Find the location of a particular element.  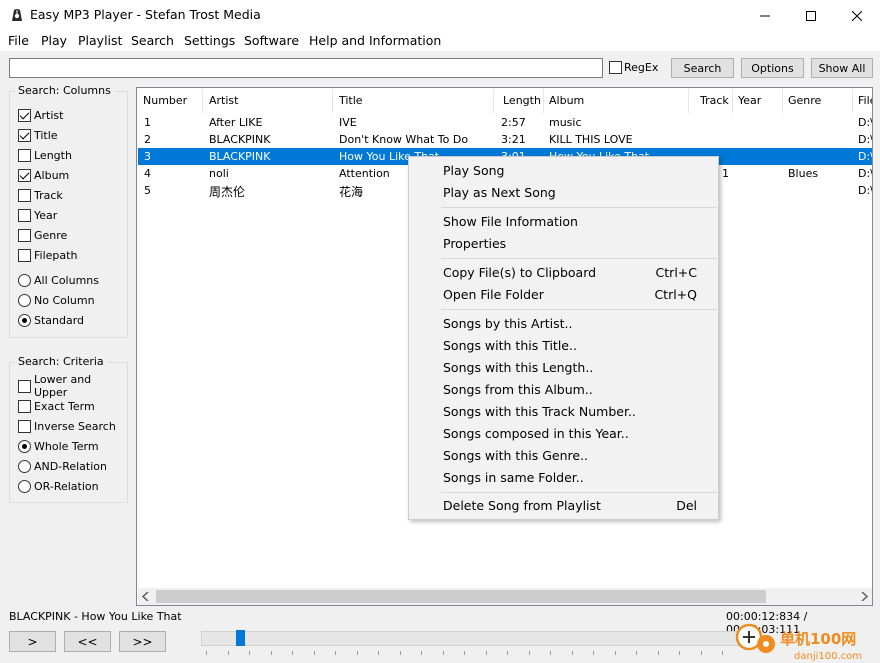

column-title-checkbox is located at coordinates (24, 135).